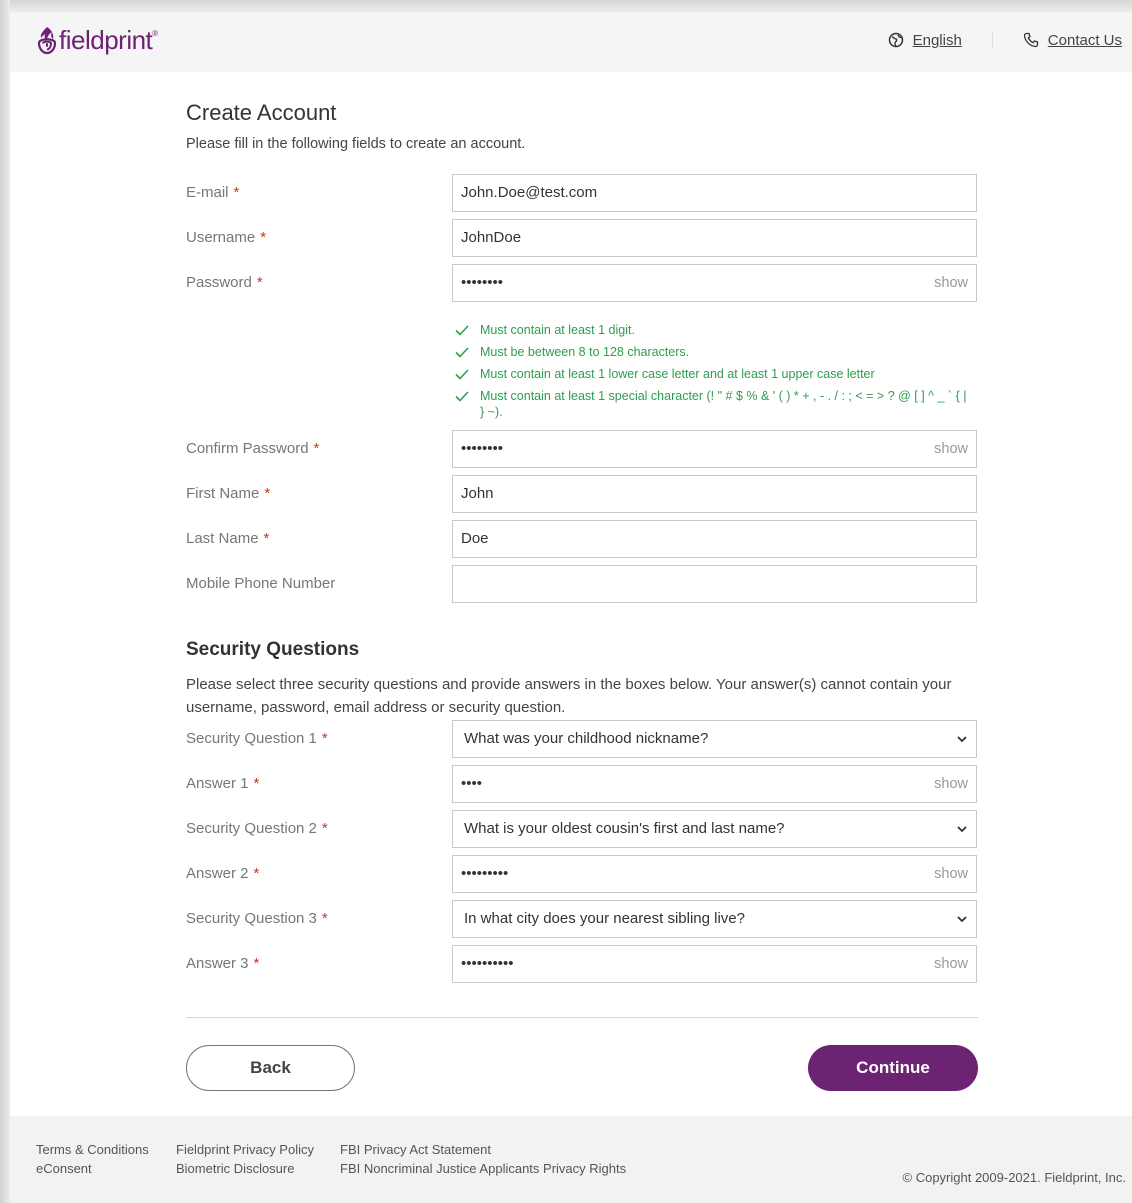 The height and width of the screenshot is (1203, 1132). Describe the element at coordinates (483, 1149) in the screenshot. I see `fbi-privacy-act-link: FBI Privacy Act Statement` at that location.